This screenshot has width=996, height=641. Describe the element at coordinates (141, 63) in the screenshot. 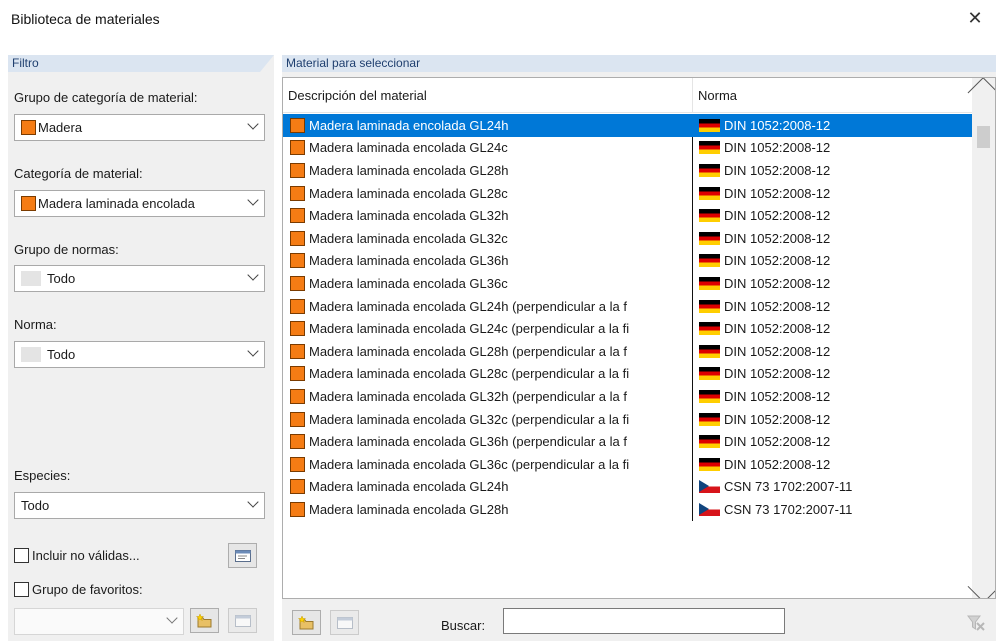

I see `filter-header: Filtro` at that location.